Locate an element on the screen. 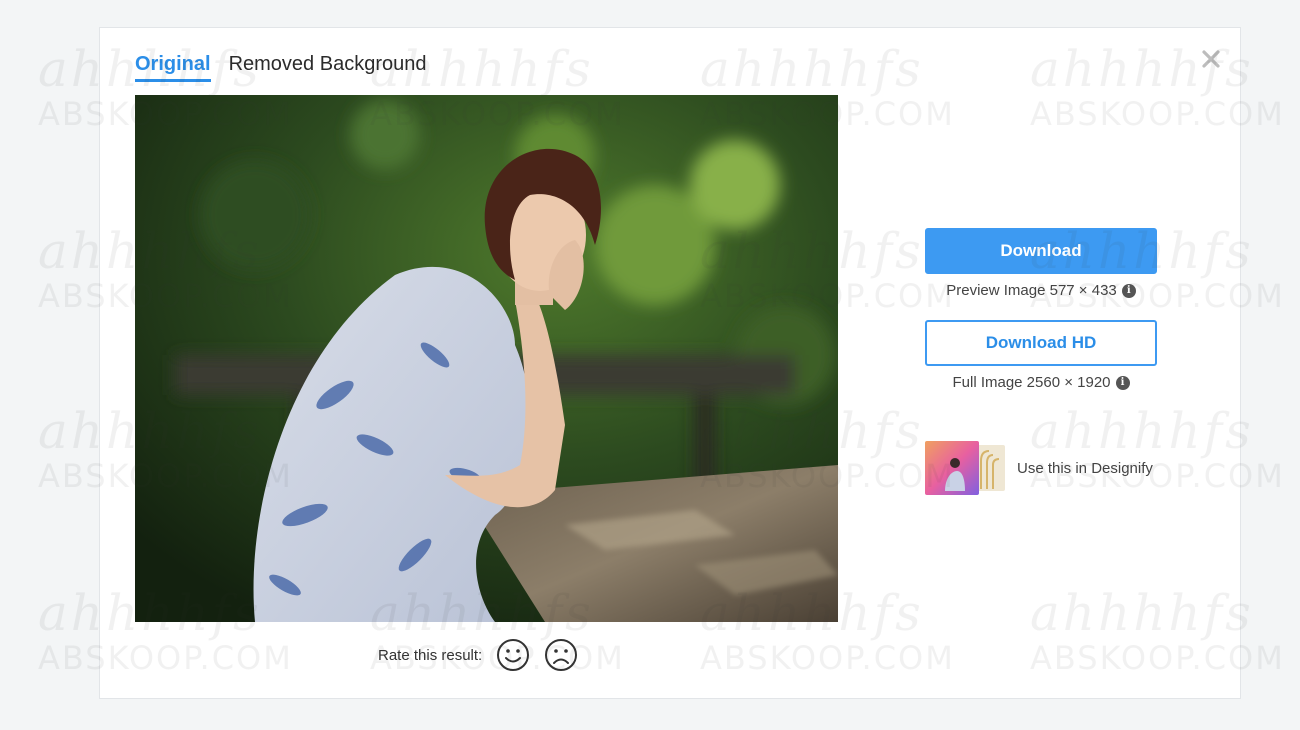  tab-original: Original is located at coordinates (173, 67).